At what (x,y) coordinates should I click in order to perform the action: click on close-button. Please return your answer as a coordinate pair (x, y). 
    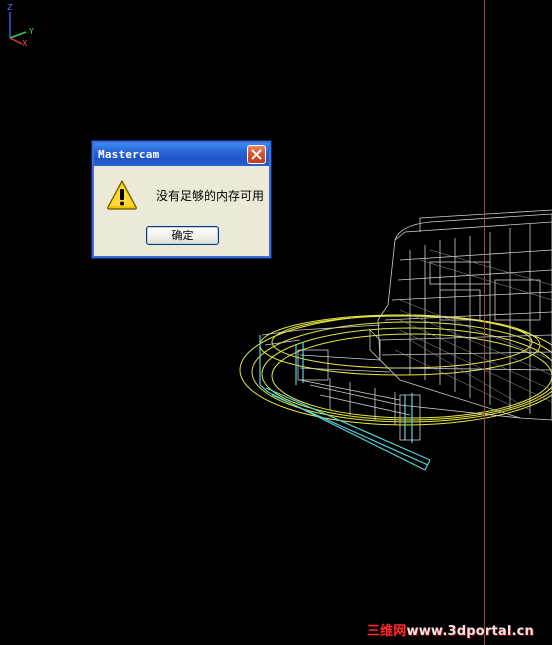
    Looking at the image, I should click on (256, 154).